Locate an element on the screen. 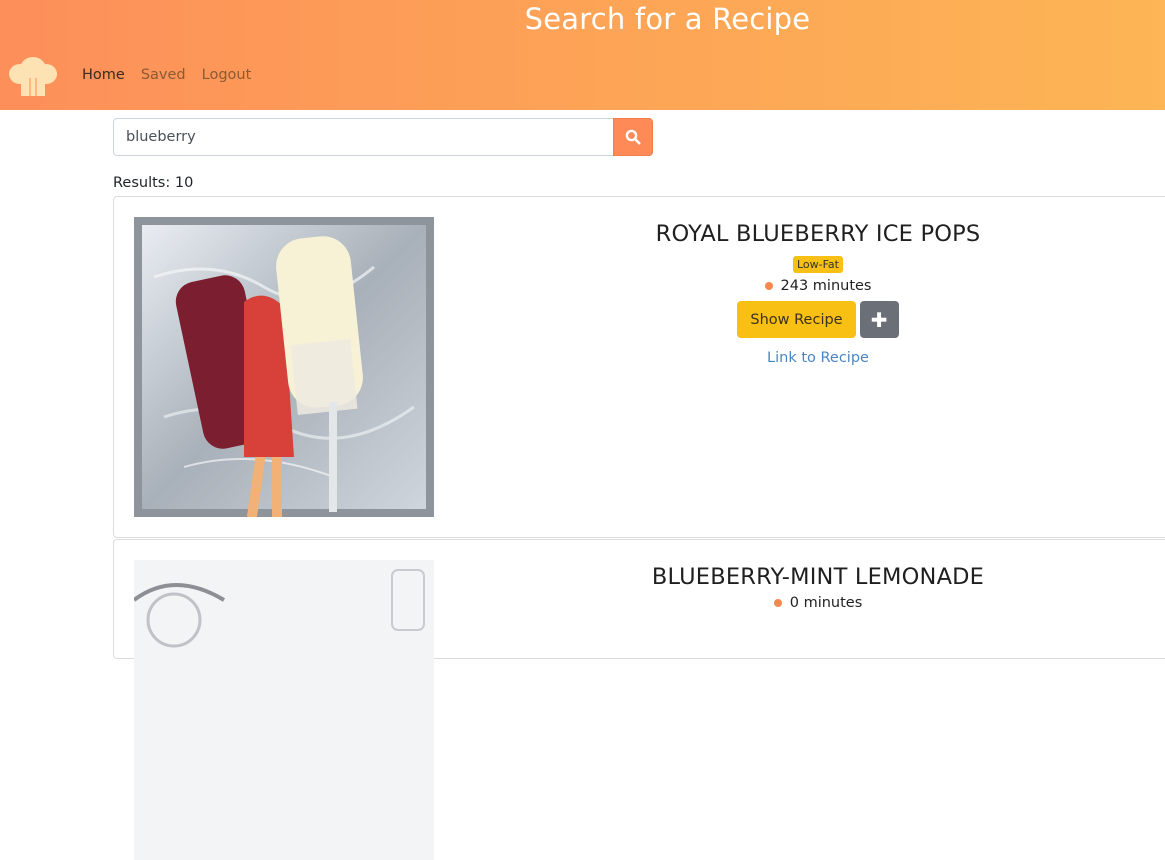 This screenshot has width=1165, height=860. recipe-actions: Show Recipe ✚ is located at coordinates (818, 319).